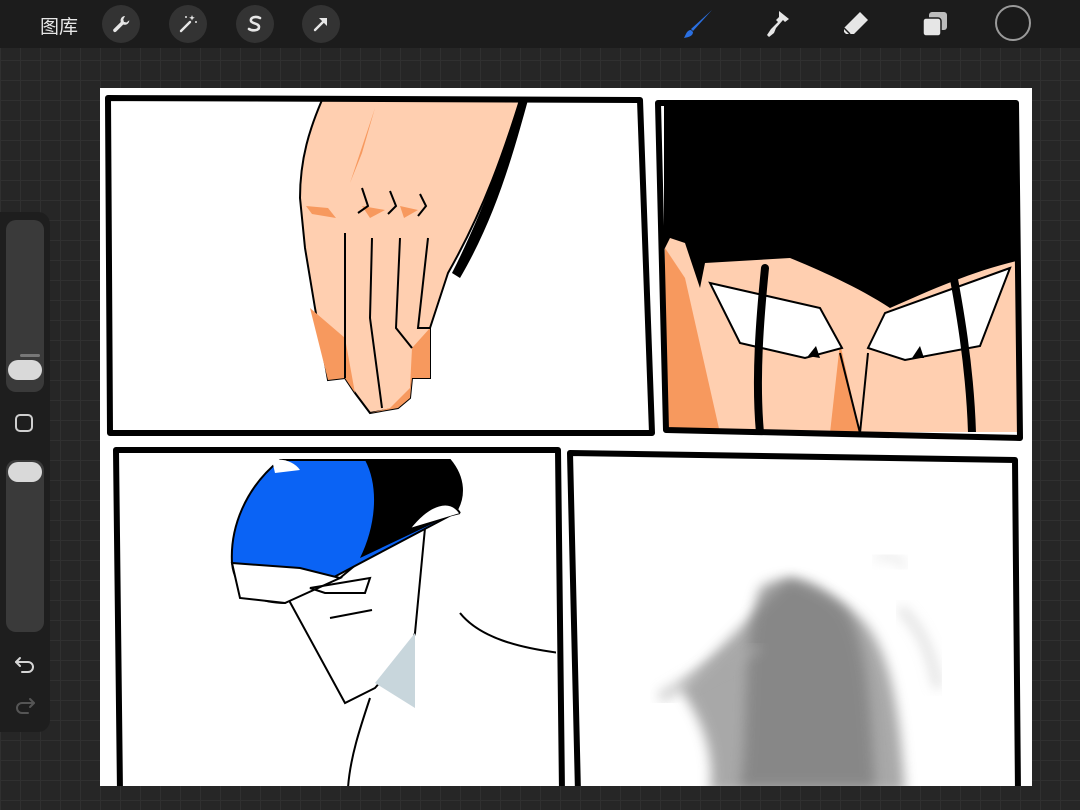 This screenshot has height=810, width=1080. What do you see at coordinates (25, 306) in the screenshot?
I see `brush-size-slider` at bounding box center [25, 306].